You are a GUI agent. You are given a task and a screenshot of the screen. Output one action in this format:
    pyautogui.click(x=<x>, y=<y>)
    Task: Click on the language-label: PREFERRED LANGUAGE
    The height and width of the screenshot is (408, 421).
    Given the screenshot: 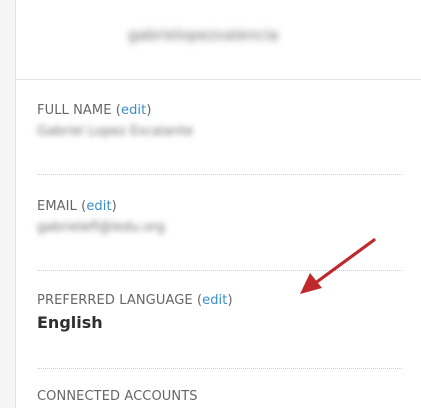 What is the action you would take?
    pyautogui.click(x=117, y=300)
    